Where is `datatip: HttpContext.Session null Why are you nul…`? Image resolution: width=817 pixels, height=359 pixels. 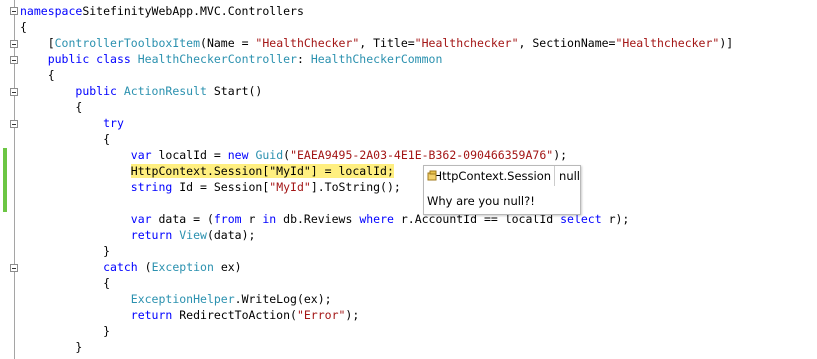 datatip: HttpContext.Session null Why are you nul… is located at coordinates (502, 190).